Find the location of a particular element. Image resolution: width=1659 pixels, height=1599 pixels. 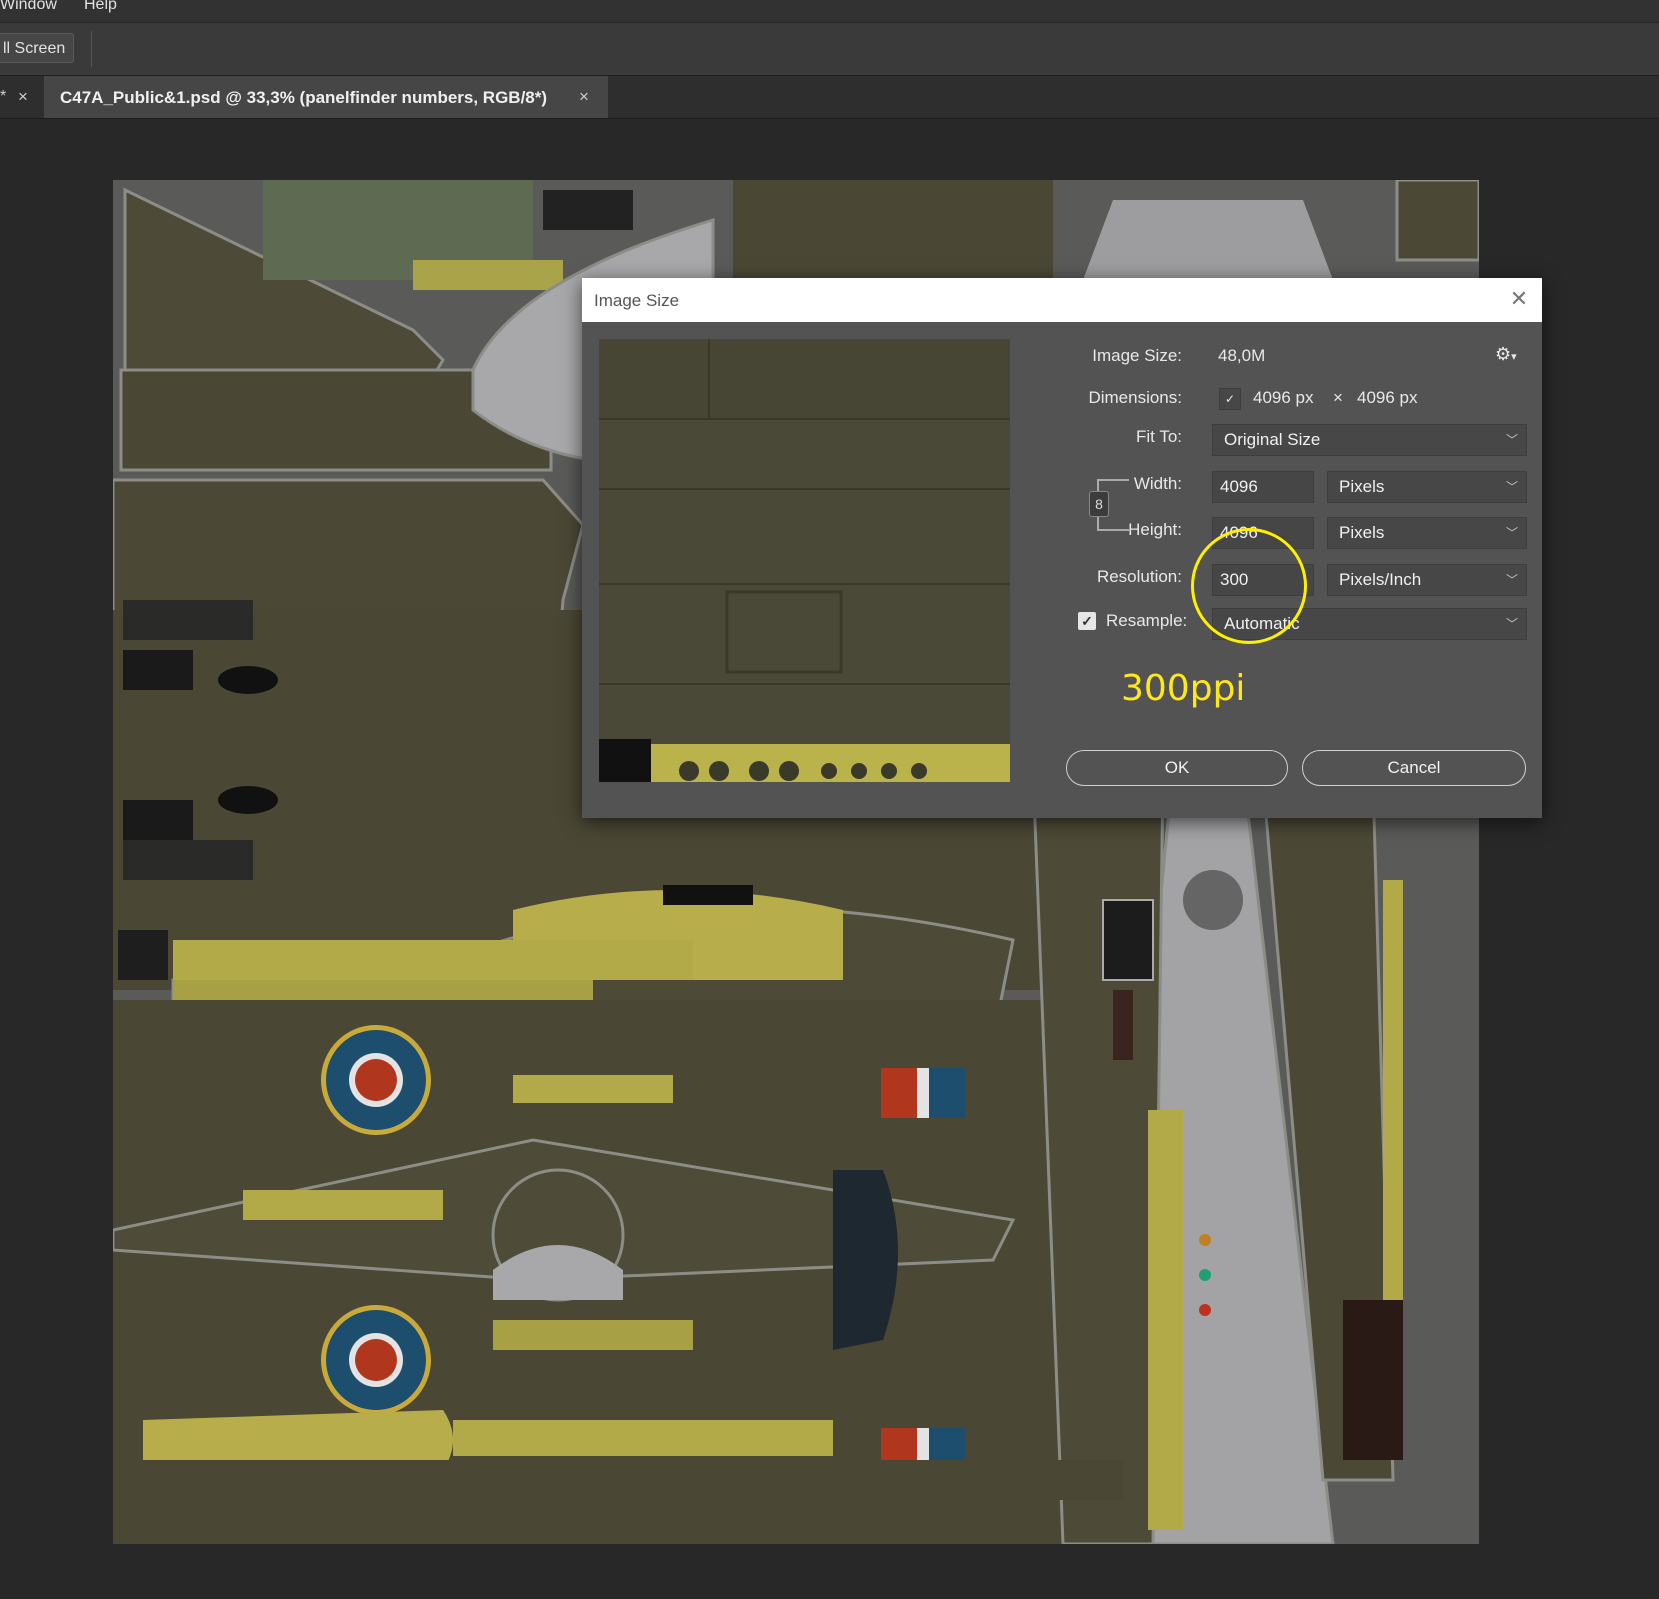

menu-window: Window is located at coordinates (28, 7).